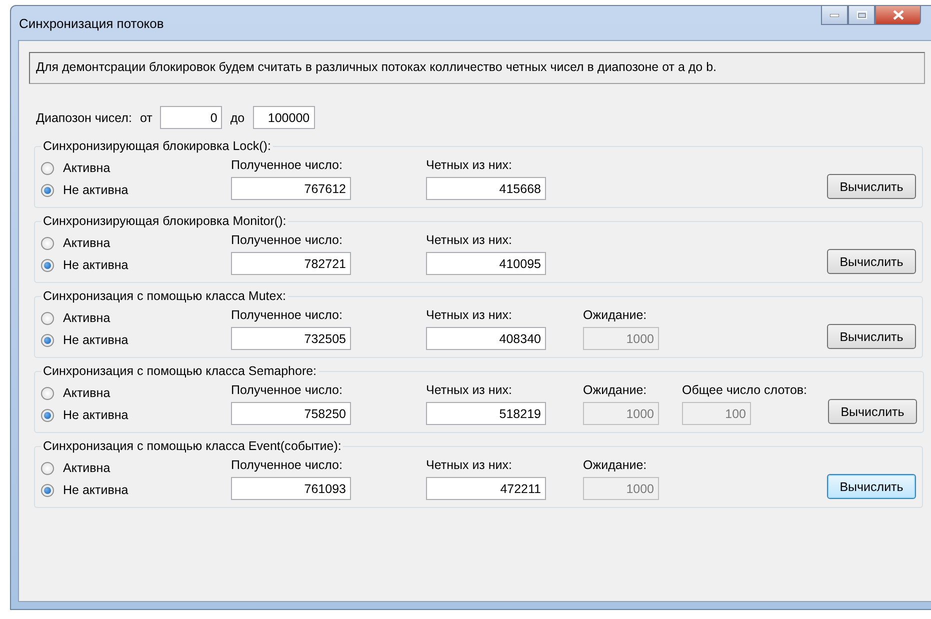 The image size is (931, 619). I want to click on number-field: 415668, so click(486, 188).